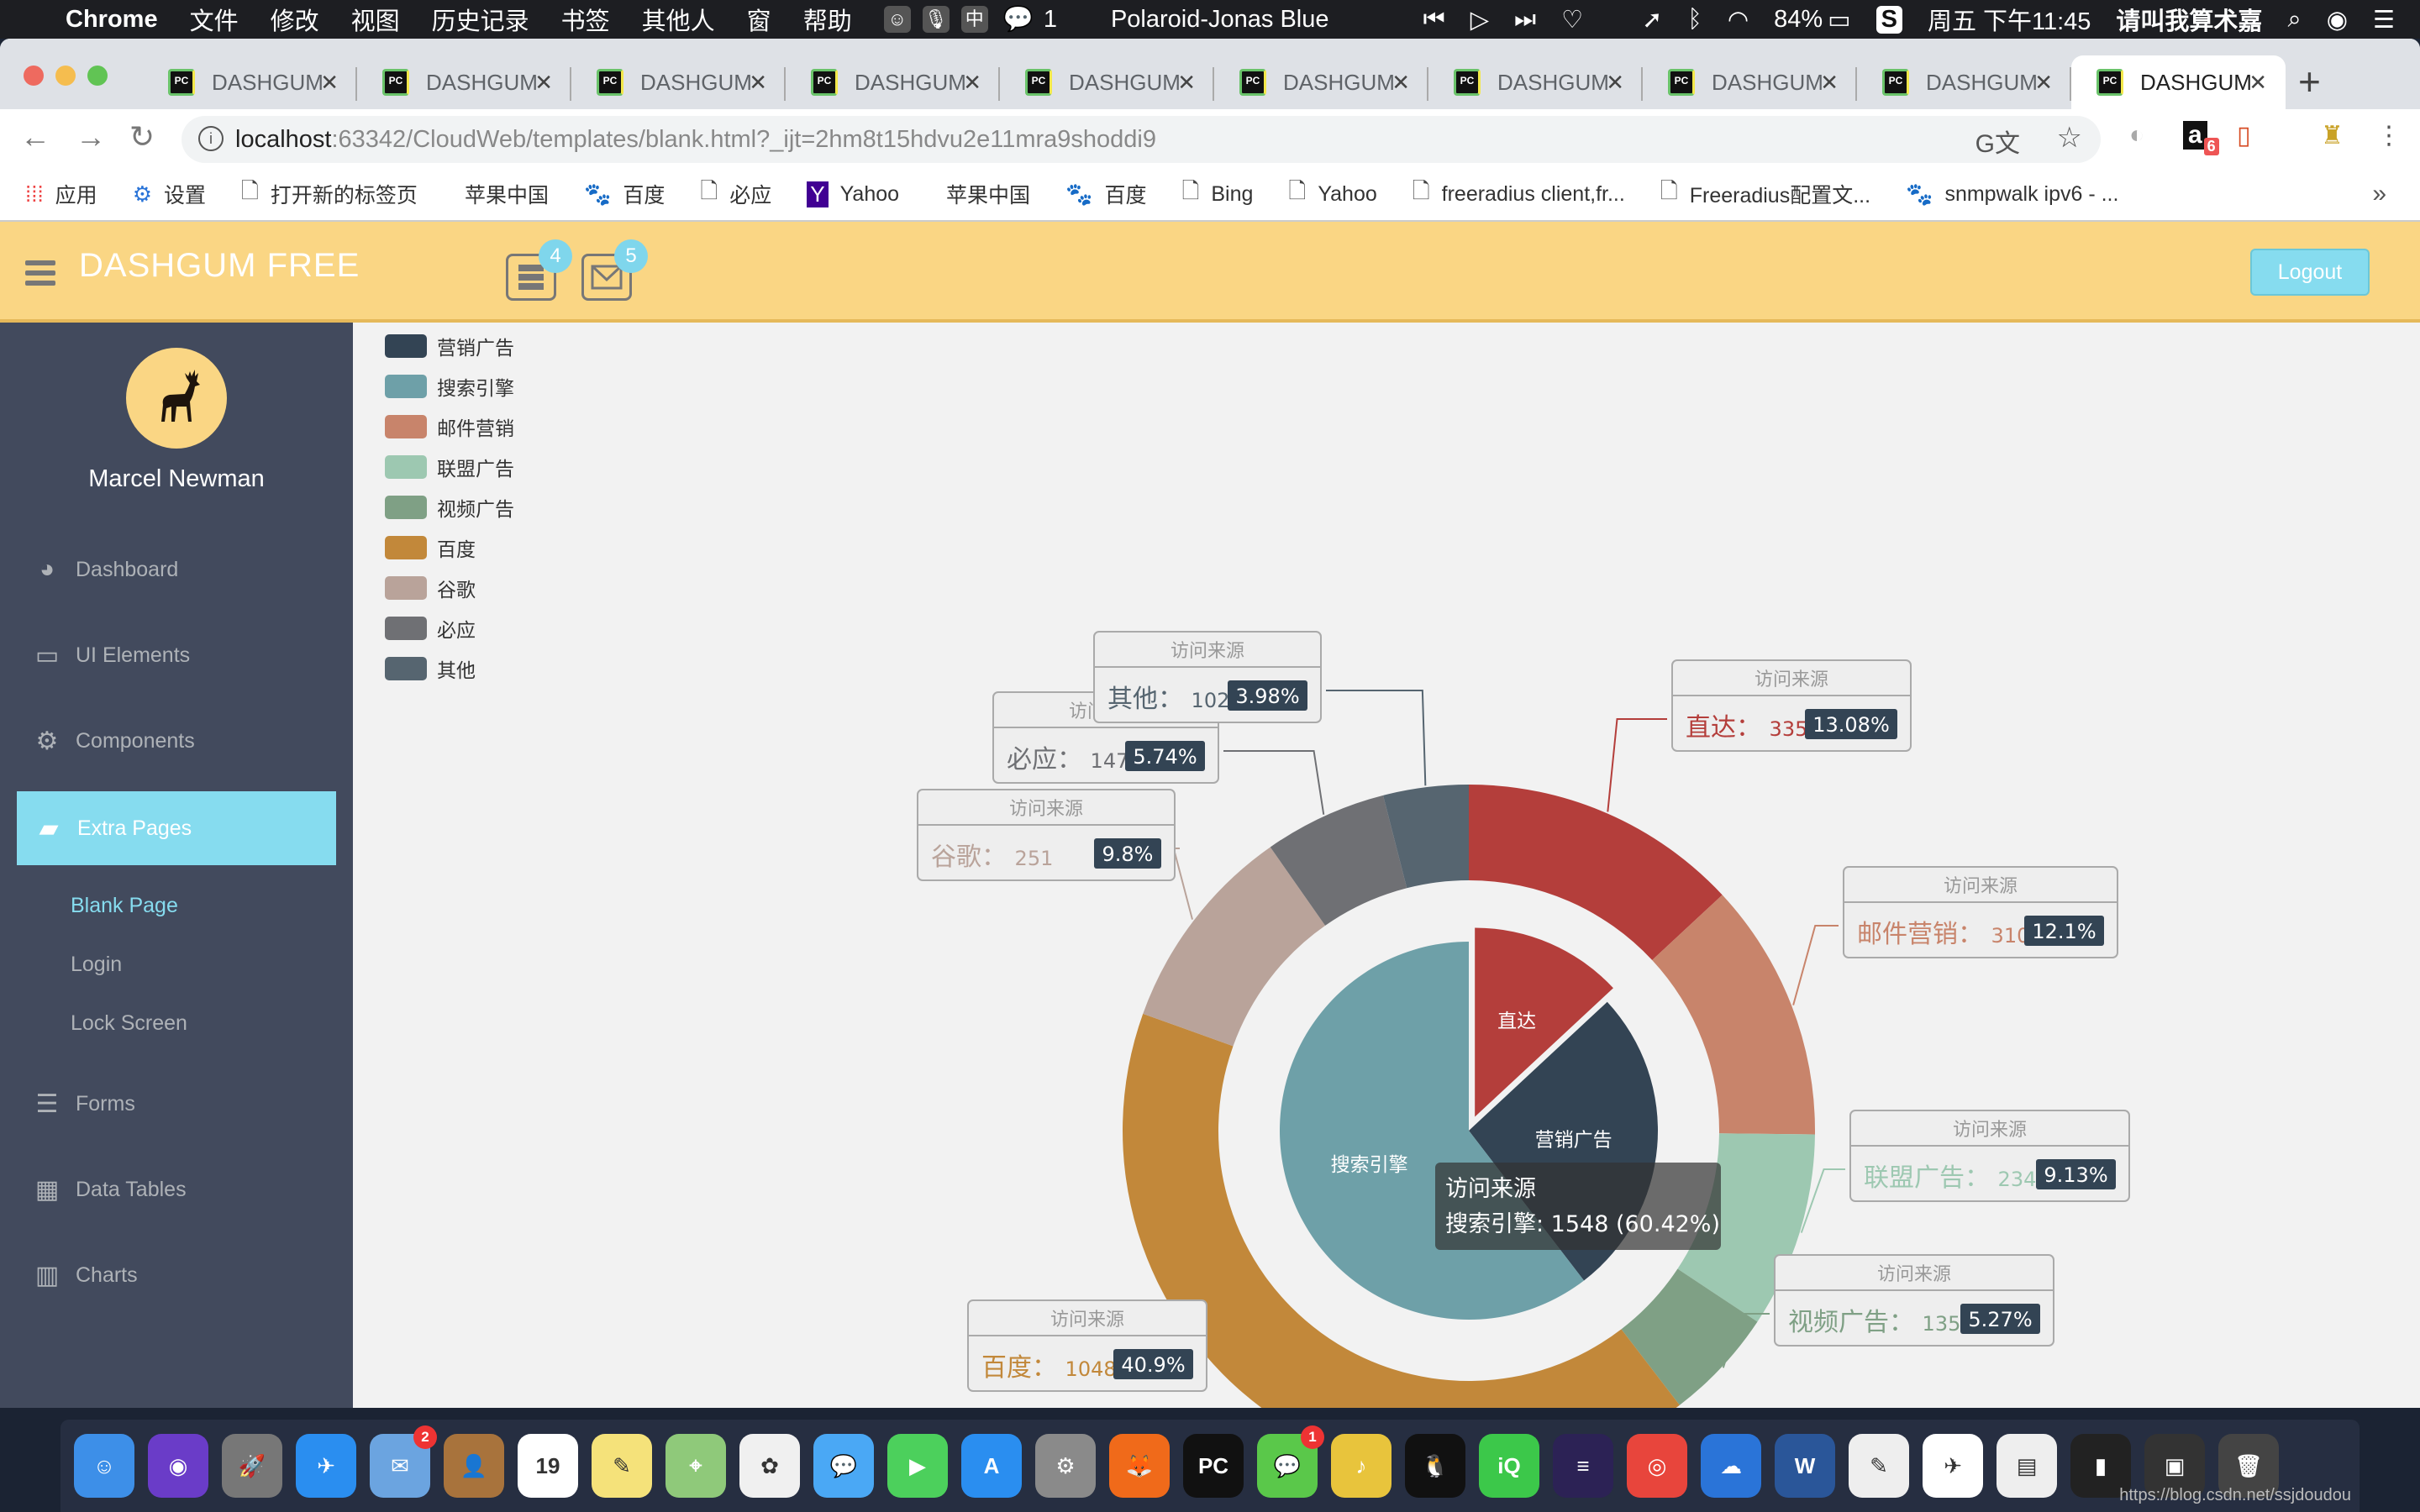 This screenshot has width=2420, height=1512. I want to click on menu-bookmarks: 书签, so click(585, 19).